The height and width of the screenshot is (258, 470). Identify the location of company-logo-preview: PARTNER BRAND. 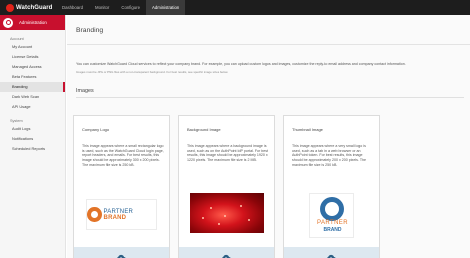
(121, 214).